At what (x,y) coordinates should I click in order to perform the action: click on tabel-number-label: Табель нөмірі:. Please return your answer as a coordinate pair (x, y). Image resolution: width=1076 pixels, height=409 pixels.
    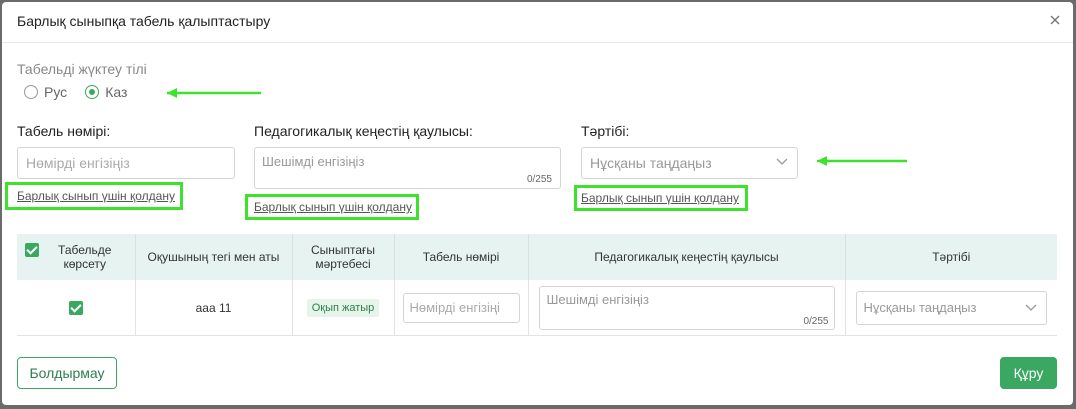
    Looking at the image, I should click on (64, 131).